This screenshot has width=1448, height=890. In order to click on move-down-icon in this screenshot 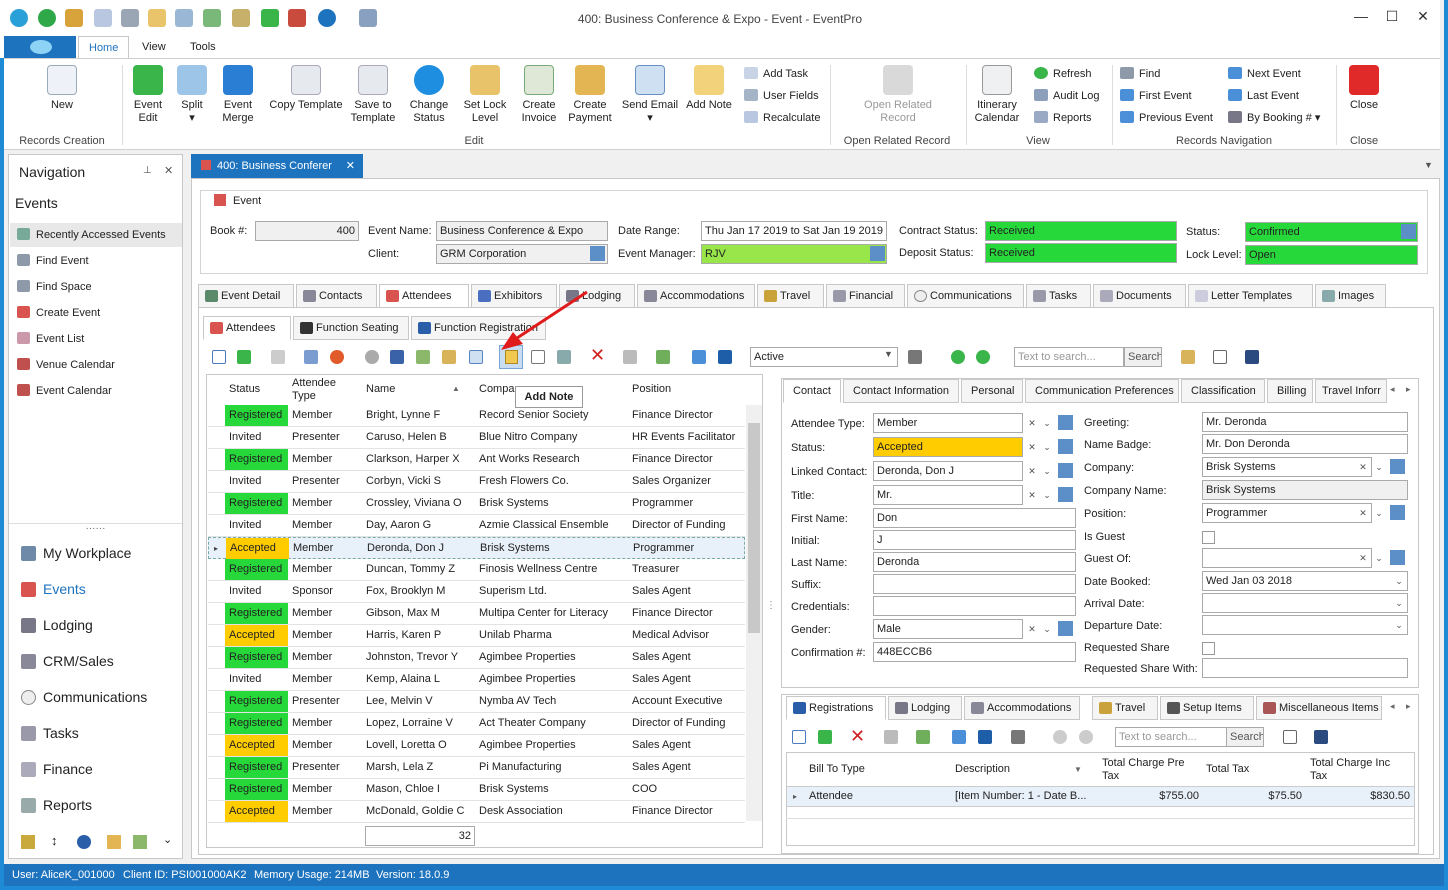, I will do `click(983, 357)`.